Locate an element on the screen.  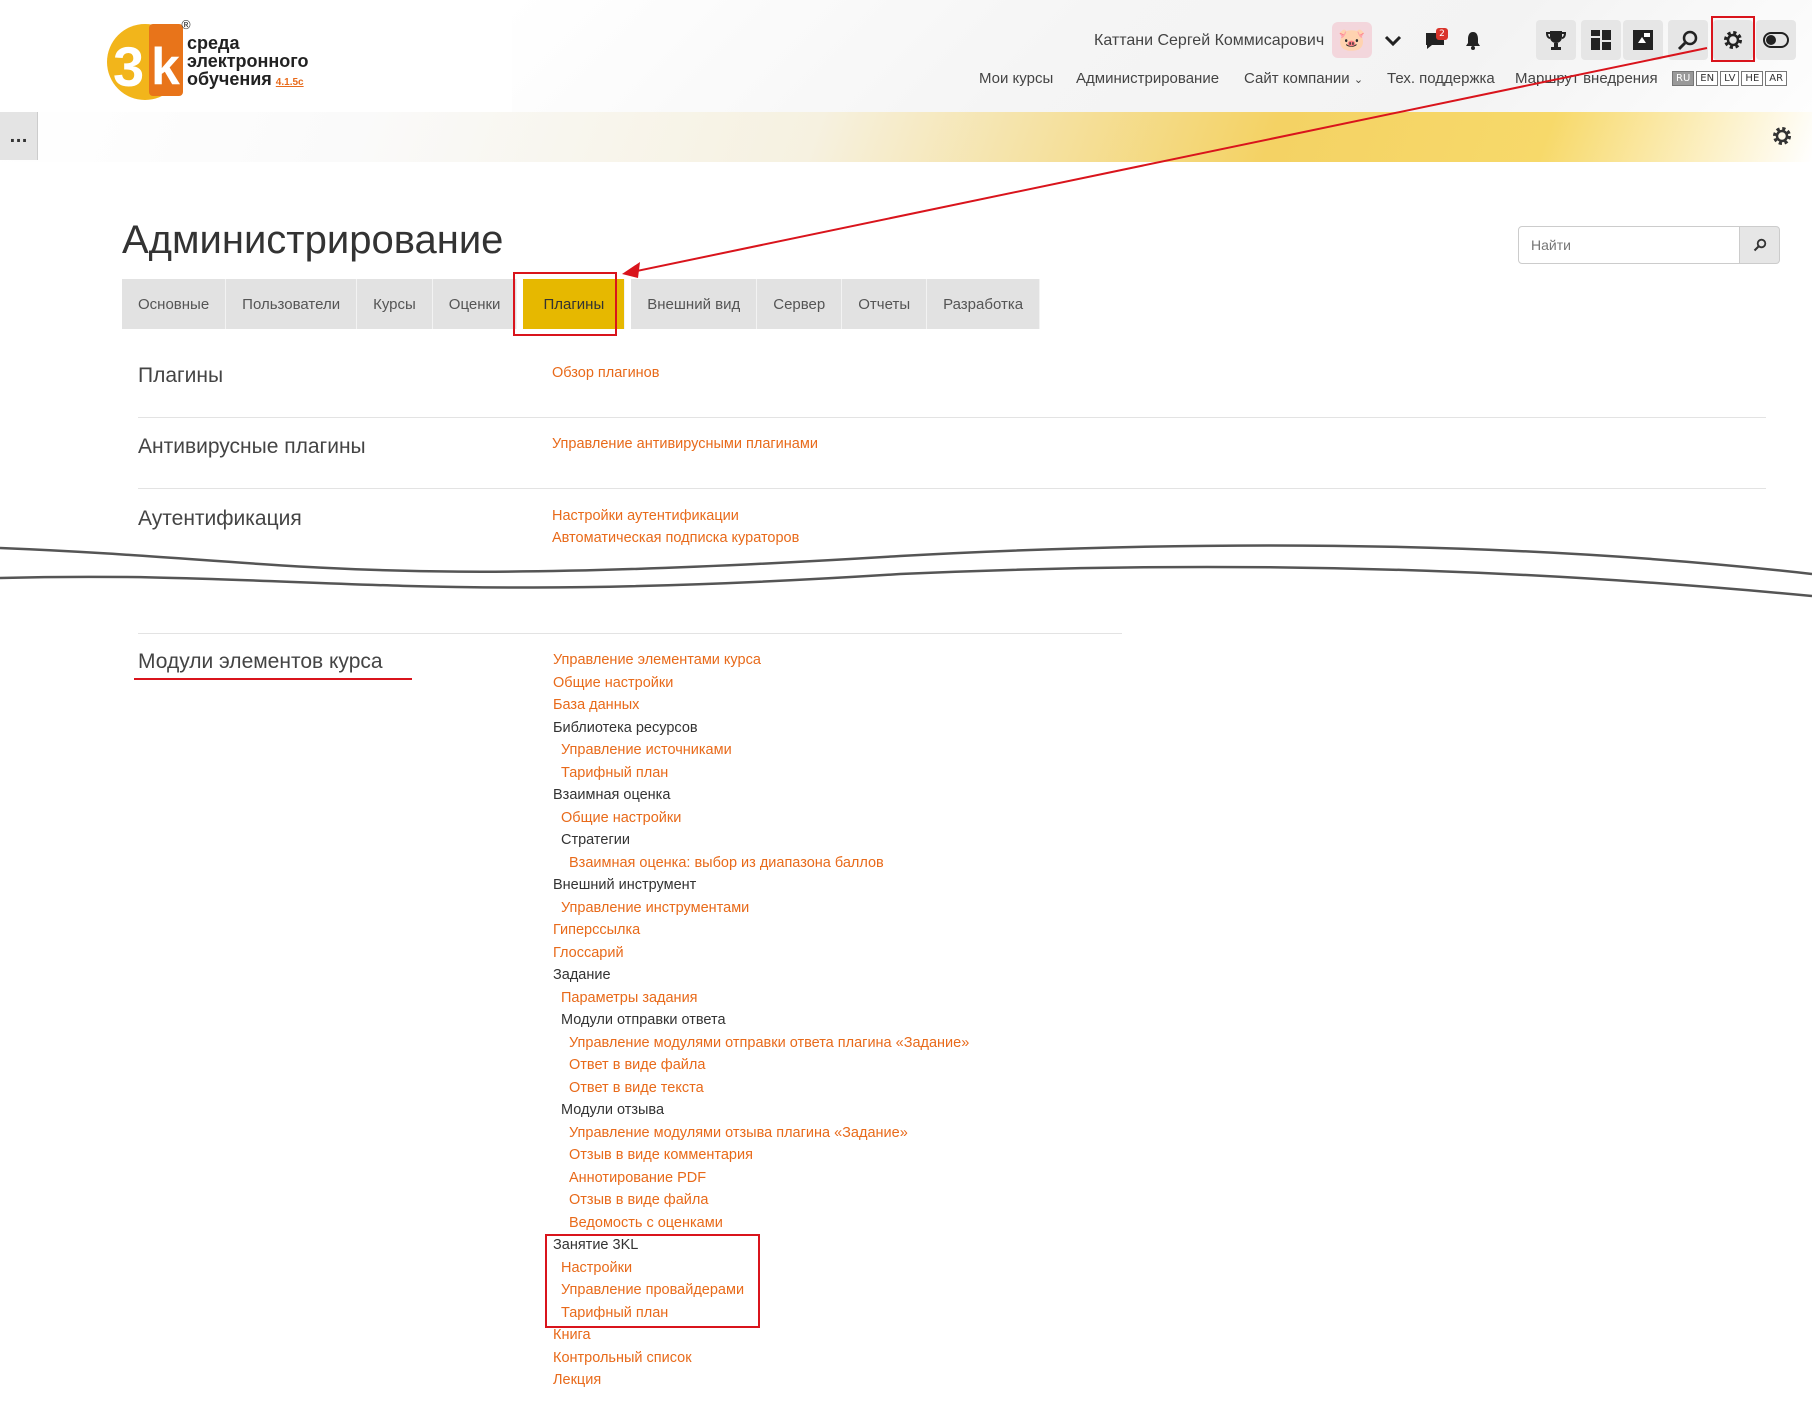
search-input is located at coordinates (1629, 245).